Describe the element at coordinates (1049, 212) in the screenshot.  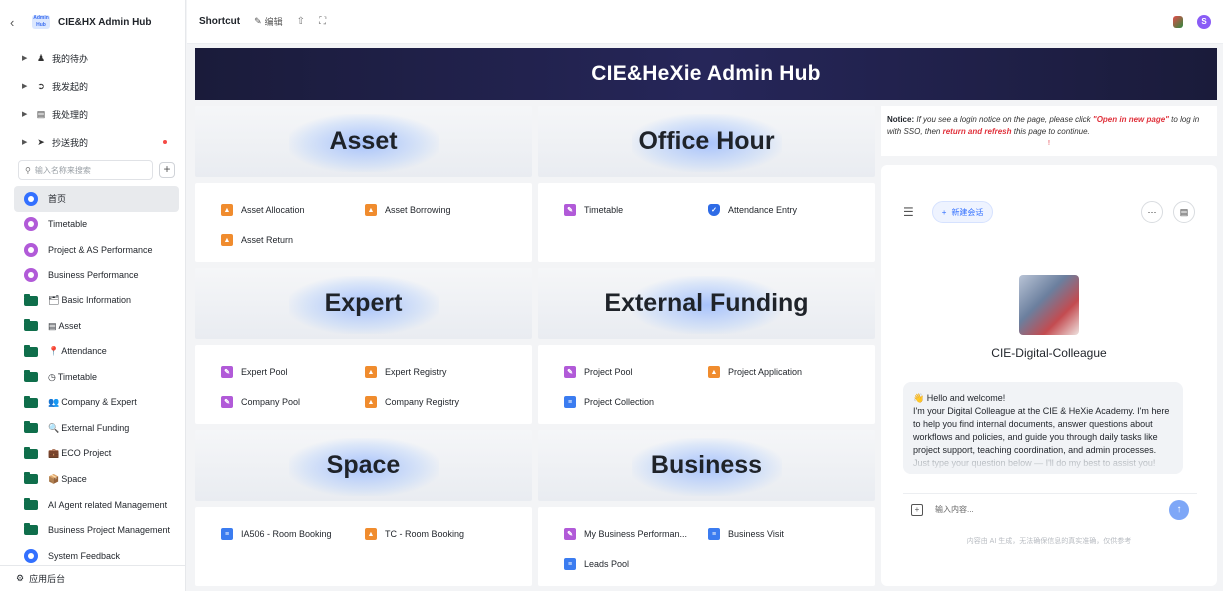
I see `chat-toolbar: ☰ + 新建会话 ⋯ ▤` at that location.